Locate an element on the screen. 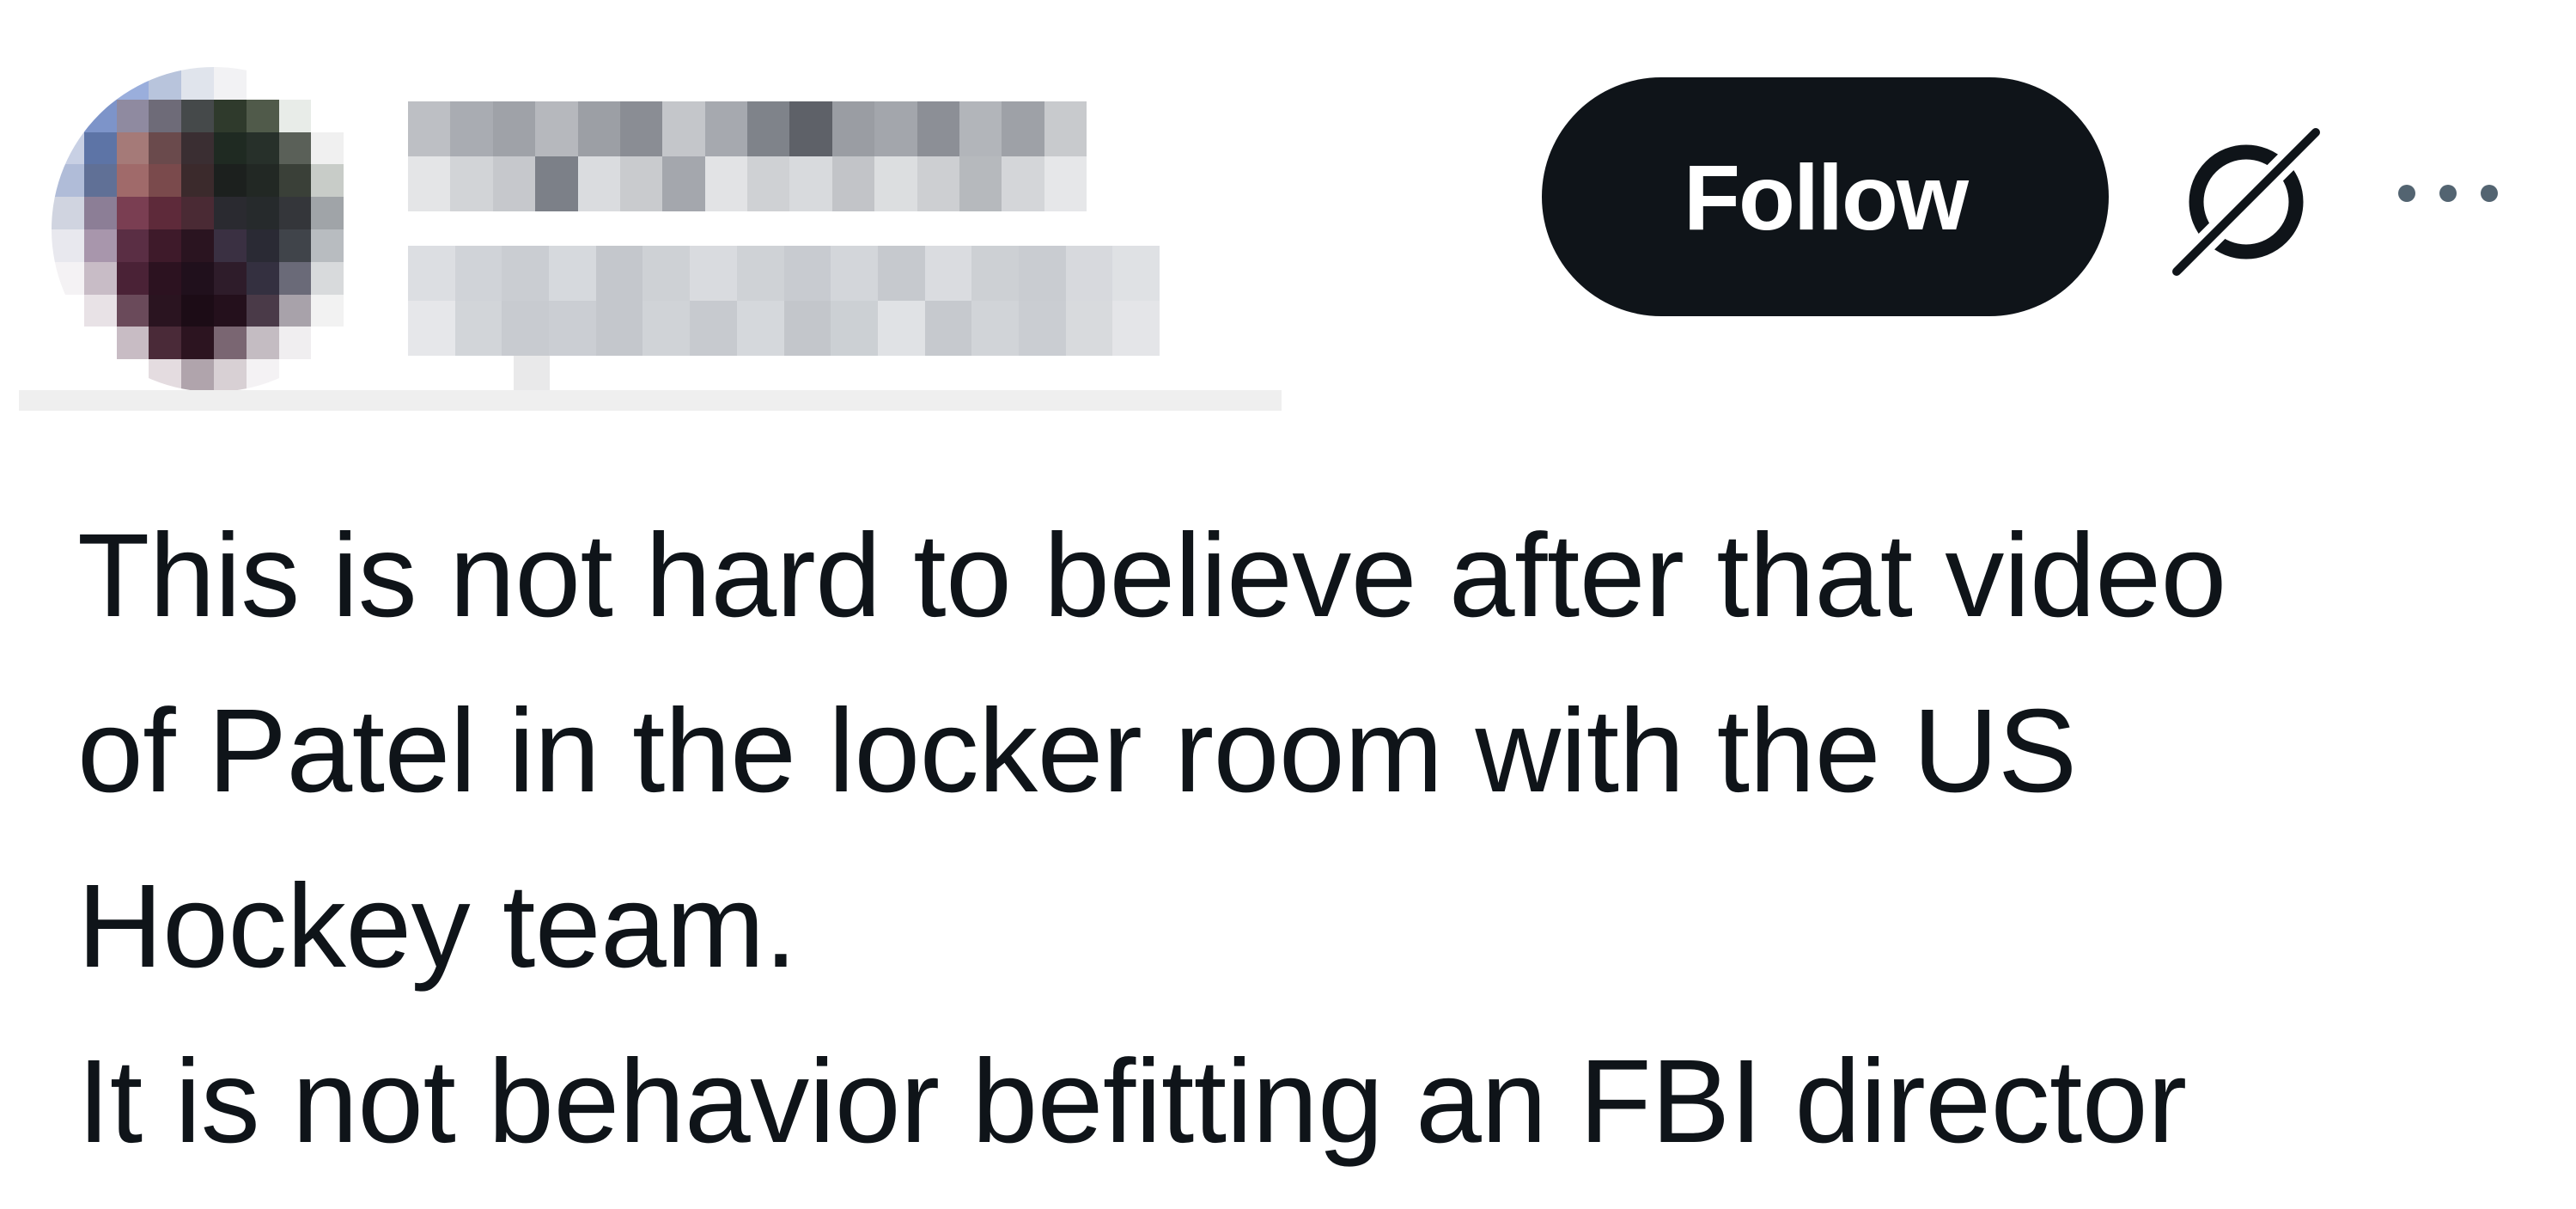 The width and height of the screenshot is (2576, 1209). username-redacted is located at coordinates (784, 301).